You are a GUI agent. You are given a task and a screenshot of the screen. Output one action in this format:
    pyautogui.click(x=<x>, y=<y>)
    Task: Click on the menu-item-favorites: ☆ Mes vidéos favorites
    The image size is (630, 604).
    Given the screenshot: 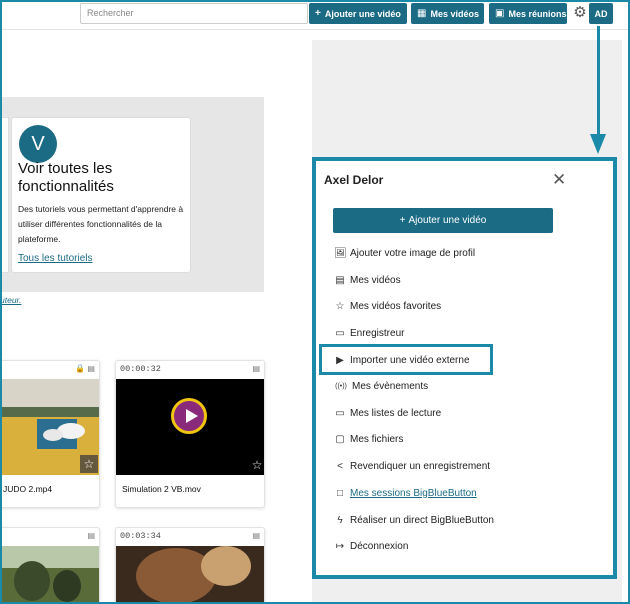 What is the action you would take?
    pyautogui.click(x=388, y=306)
    